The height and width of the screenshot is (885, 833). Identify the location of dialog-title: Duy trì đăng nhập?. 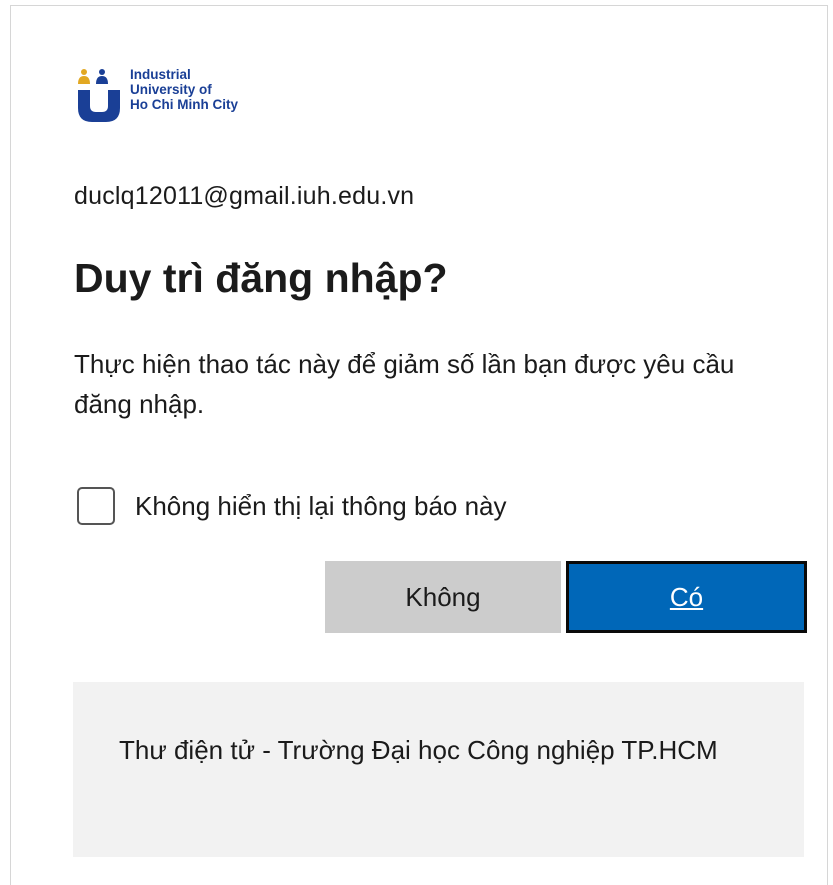
(261, 278).